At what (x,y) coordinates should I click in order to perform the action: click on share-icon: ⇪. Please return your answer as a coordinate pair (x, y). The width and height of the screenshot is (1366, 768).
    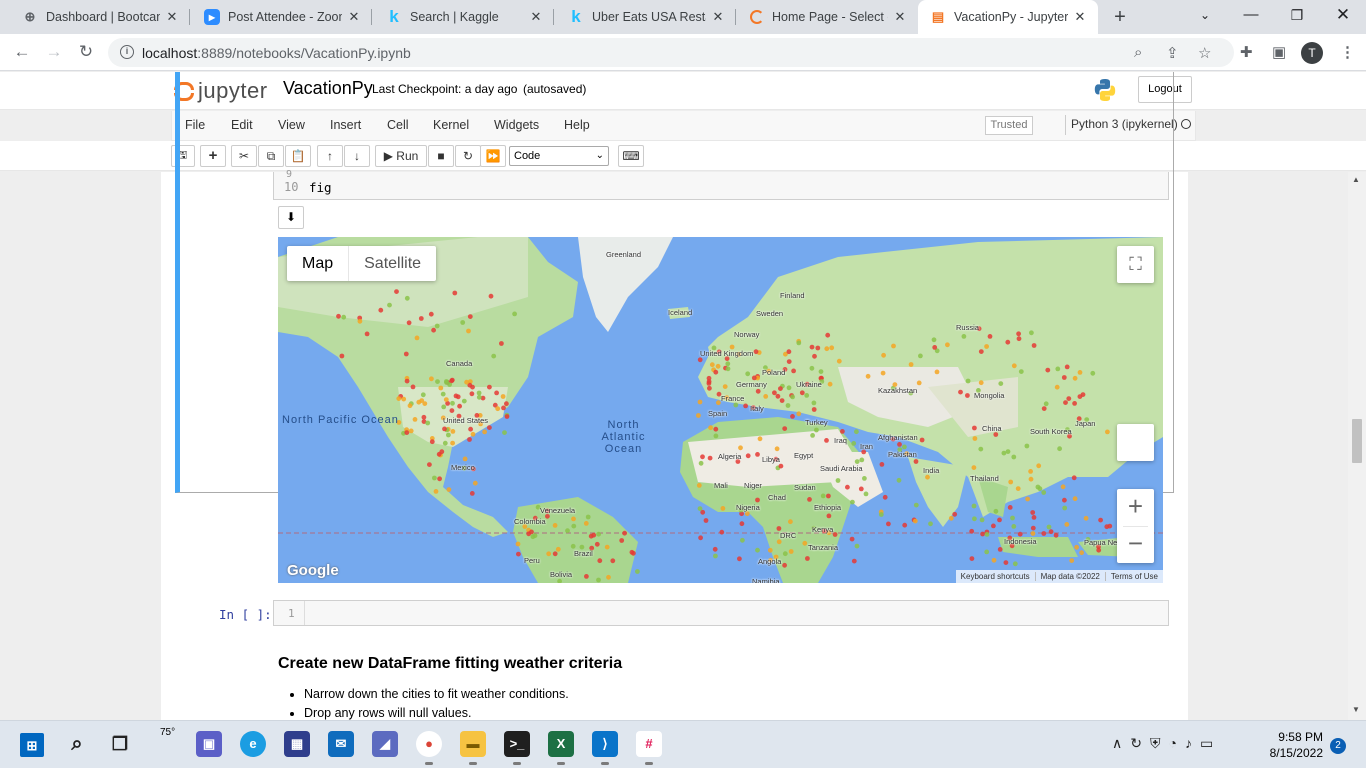
    Looking at the image, I should click on (1172, 53).